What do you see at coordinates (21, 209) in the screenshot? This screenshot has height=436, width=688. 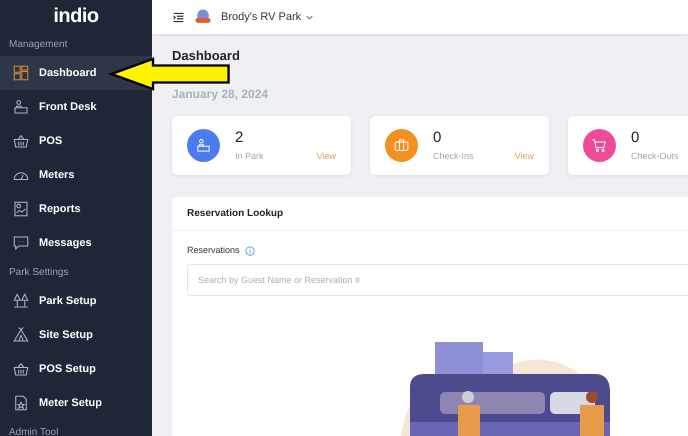 I see `report-icon` at bounding box center [21, 209].